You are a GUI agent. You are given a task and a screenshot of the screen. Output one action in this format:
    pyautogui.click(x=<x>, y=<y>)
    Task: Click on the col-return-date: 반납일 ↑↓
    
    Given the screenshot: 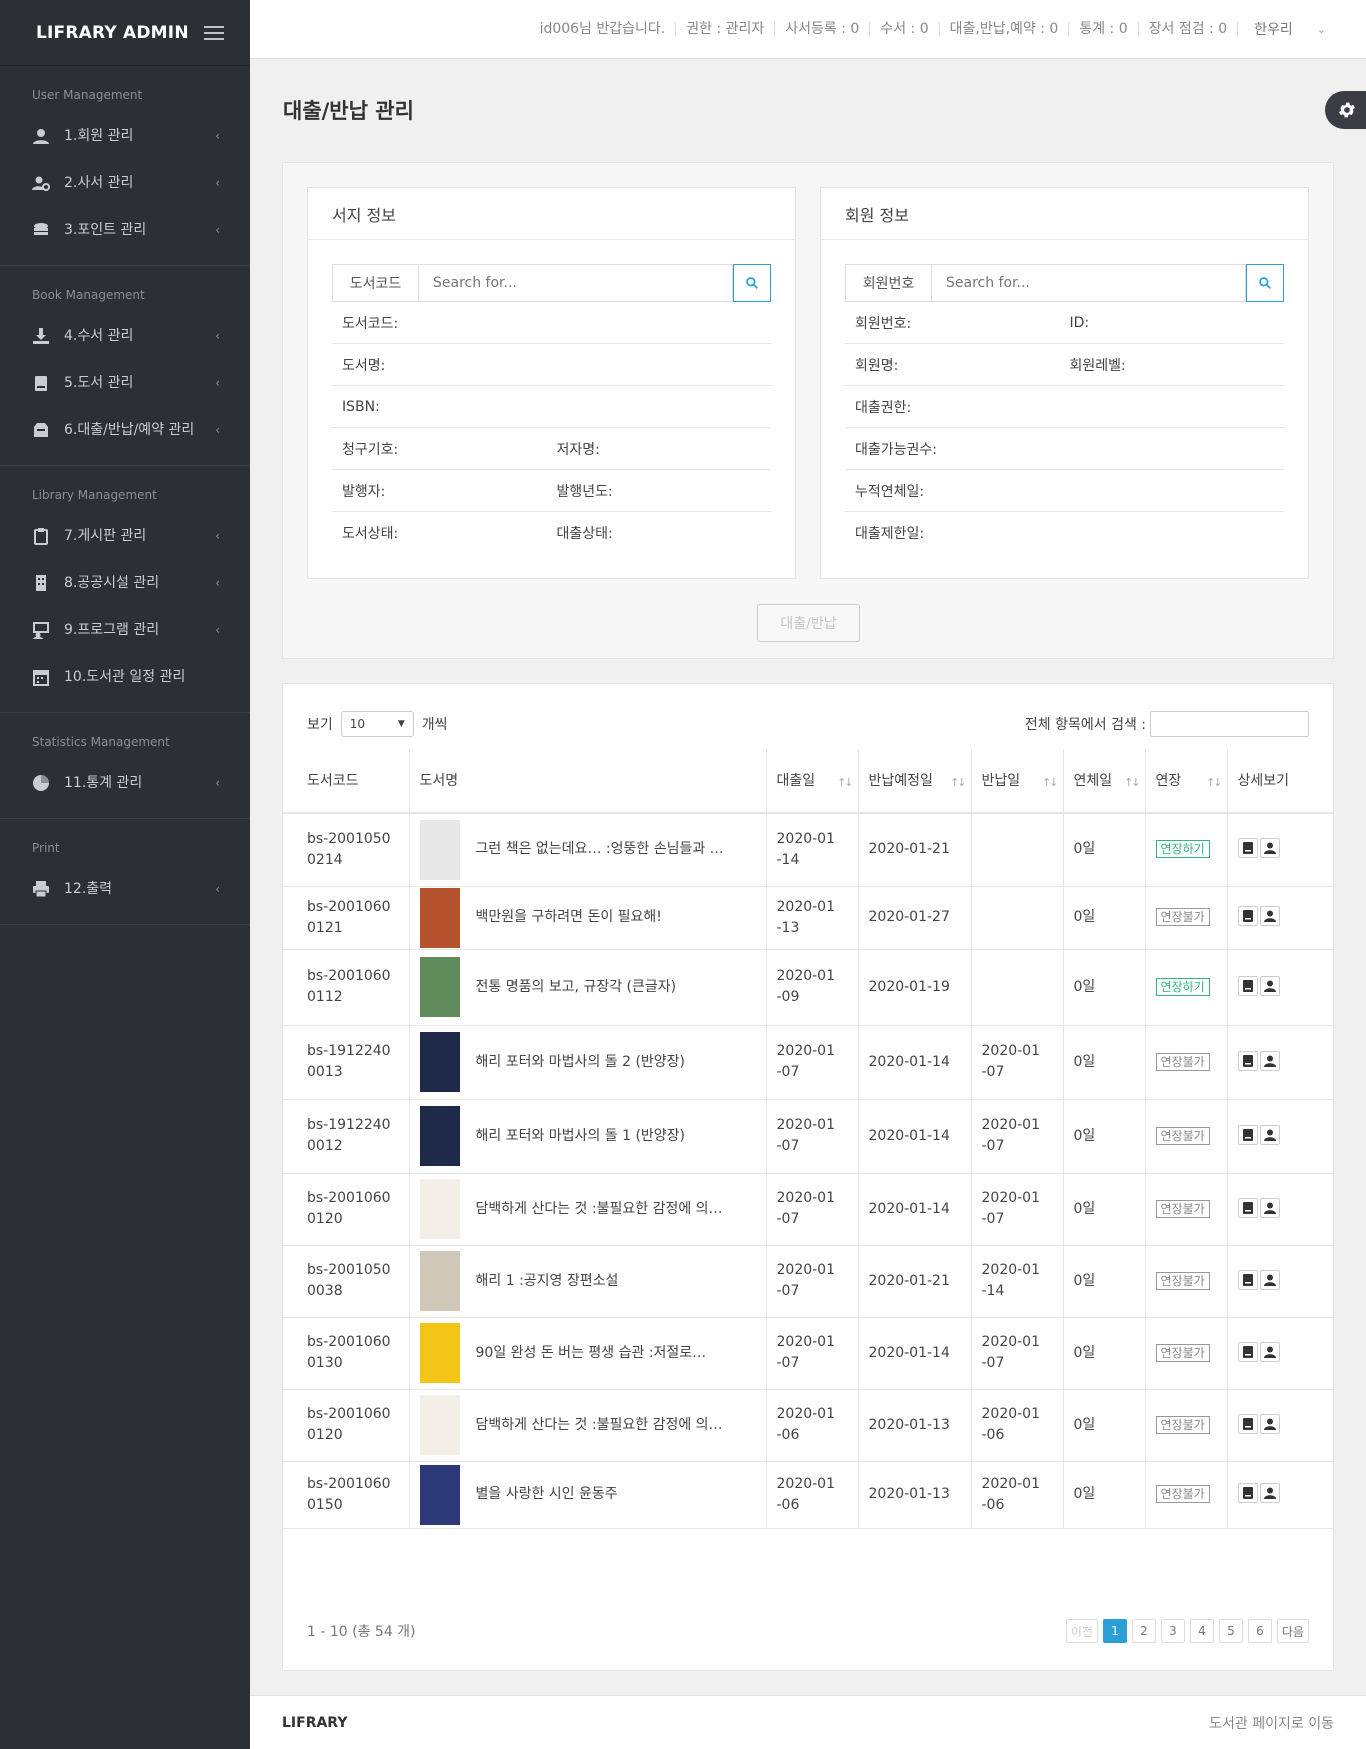 What is the action you would take?
    pyautogui.click(x=1017, y=781)
    